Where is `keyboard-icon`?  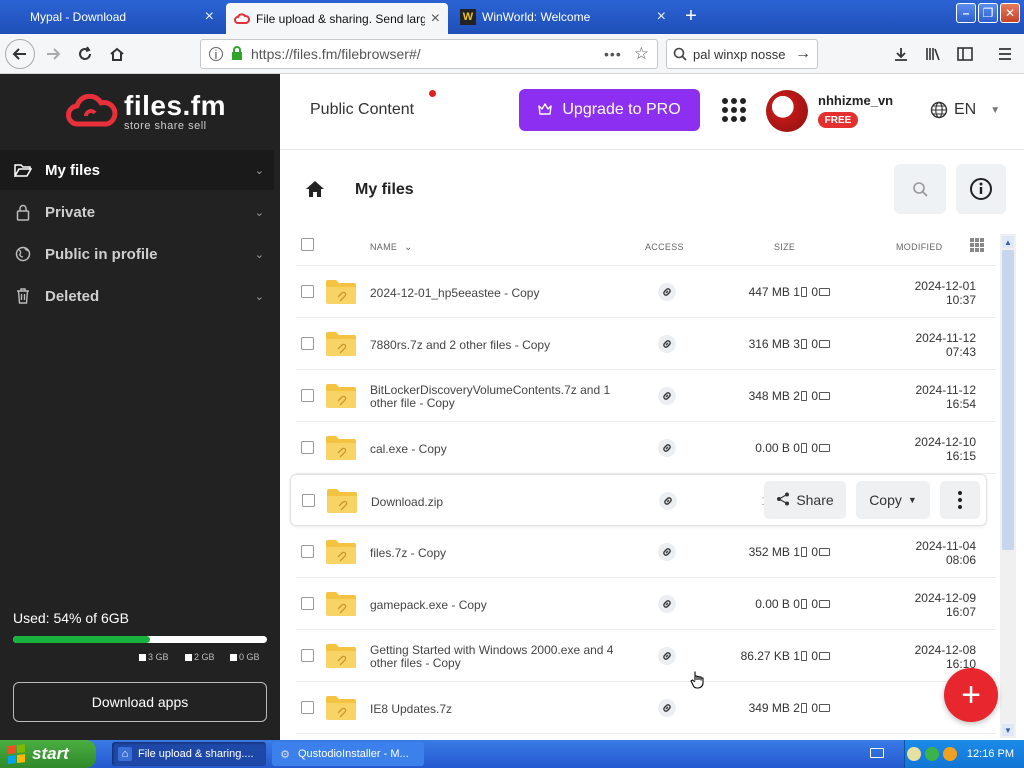
keyboard-icon is located at coordinates (877, 753).